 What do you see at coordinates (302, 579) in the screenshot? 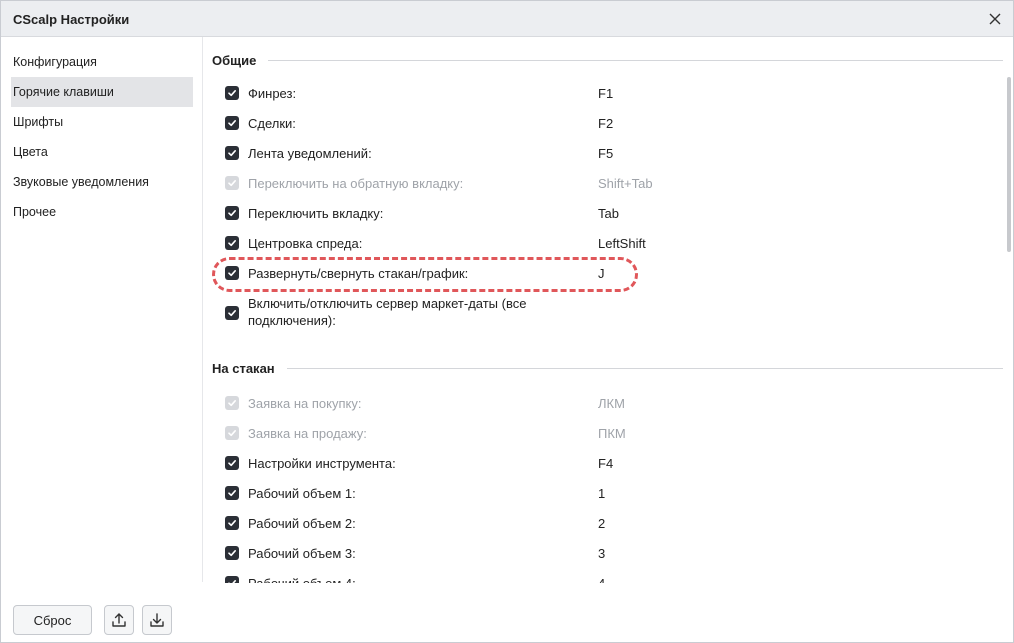
I see `hotkey-label: Рабочий объем 4:` at bounding box center [302, 579].